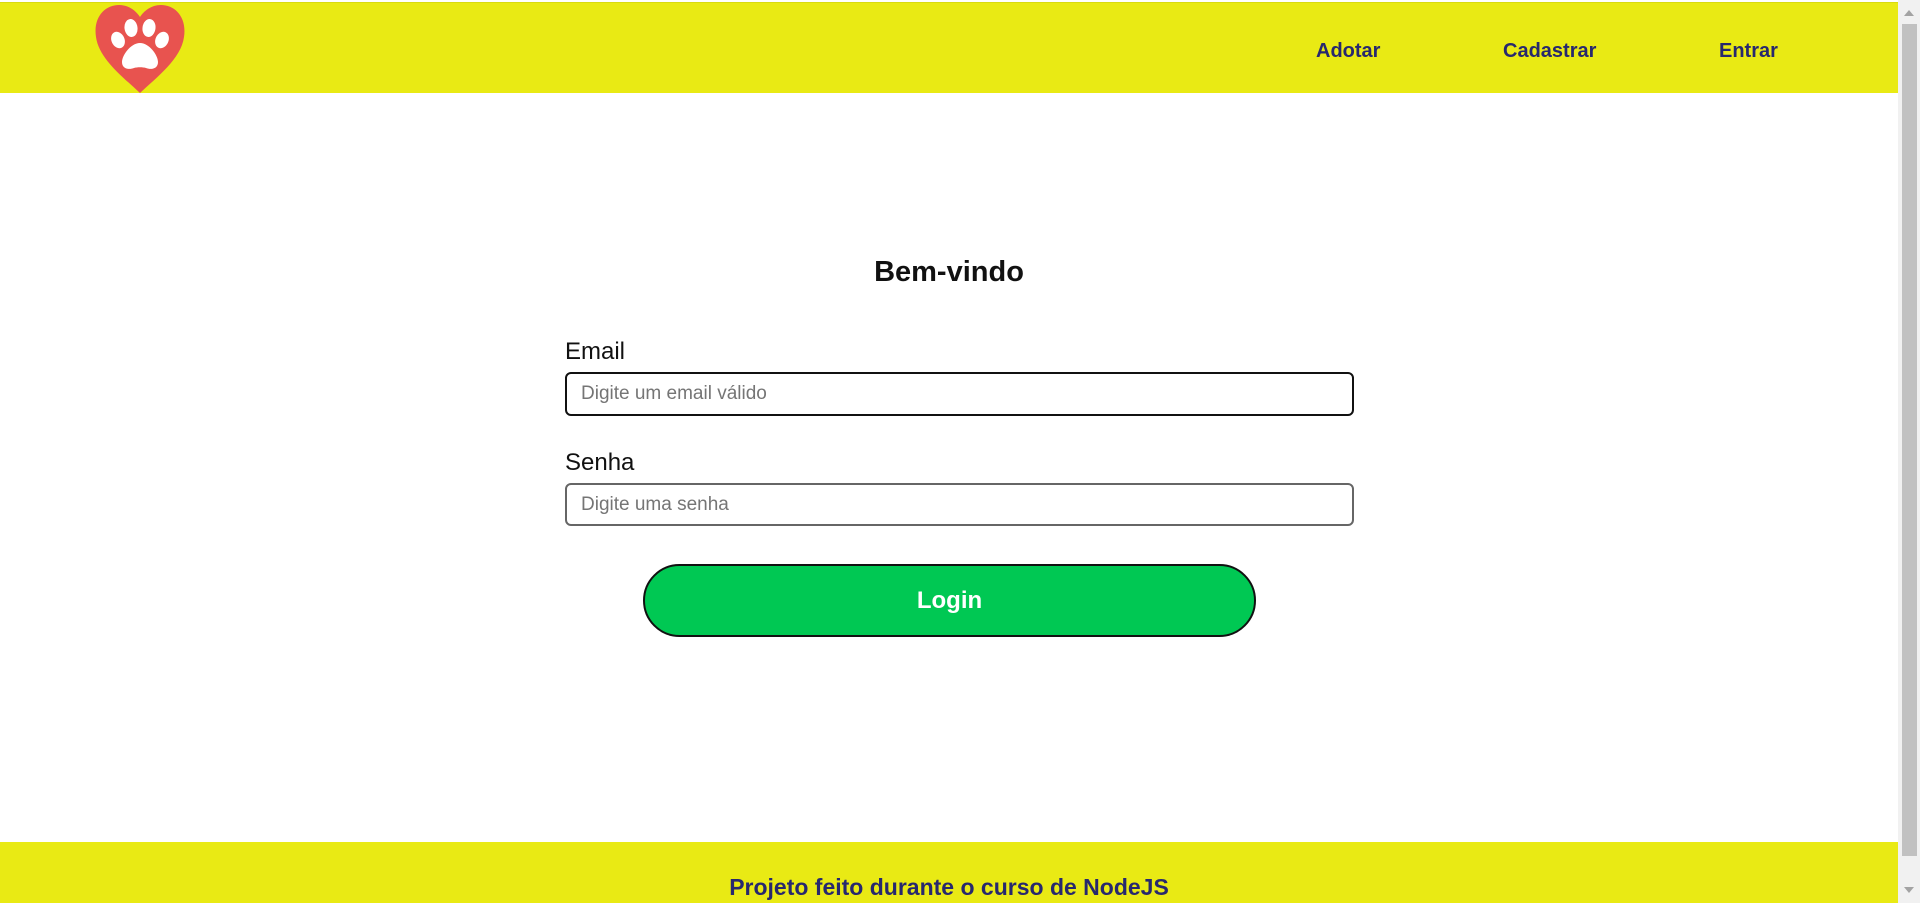 This screenshot has height=903, width=1920. I want to click on scroll-thumb, so click(1909, 440).